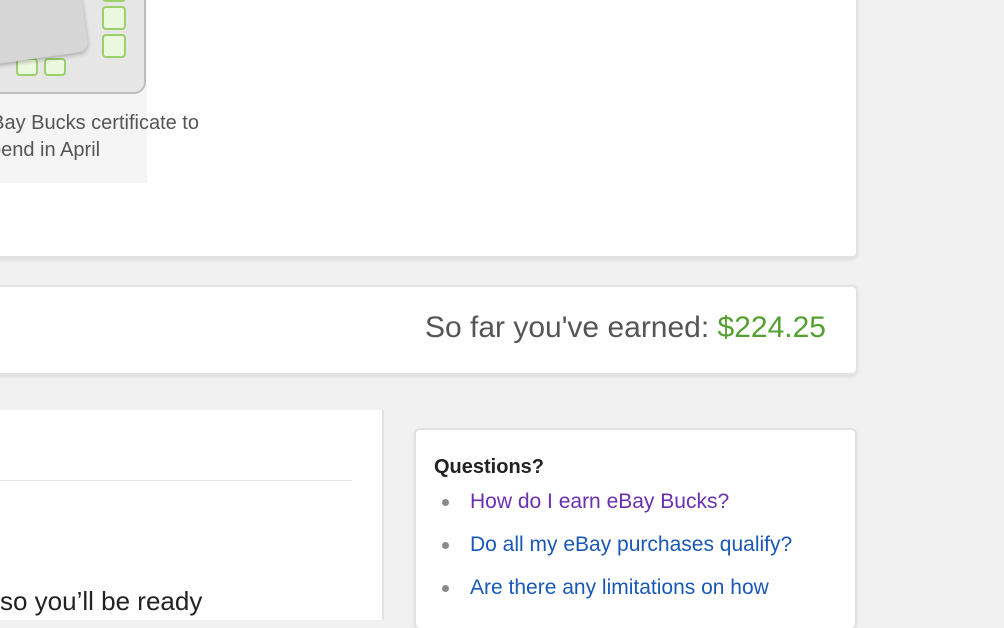  Describe the element at coordinates (73, 47) in the screenshot. I see `certificate-graphic: Bucks` at that location.